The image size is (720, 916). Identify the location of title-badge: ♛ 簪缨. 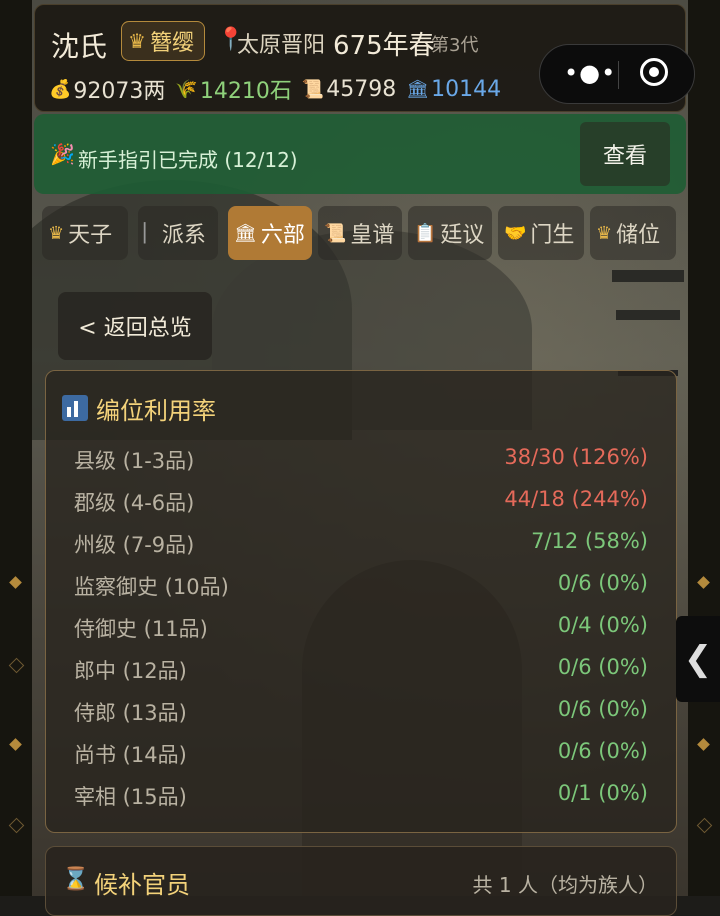
(163, 41).